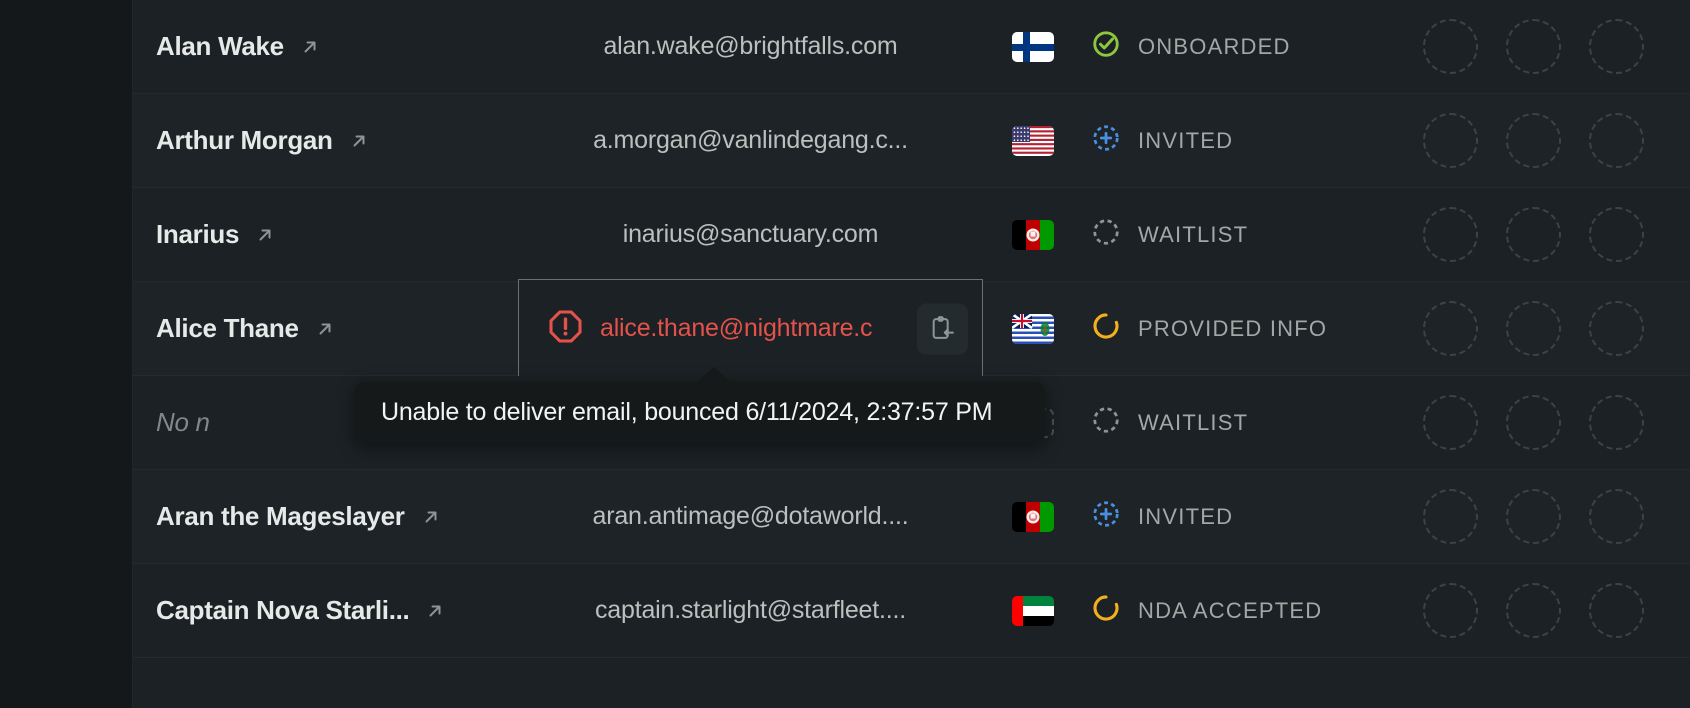 The width and height of the screenshot is (1690, 708). I want to click on tooltip-arrow-icon, so click(714, 375).